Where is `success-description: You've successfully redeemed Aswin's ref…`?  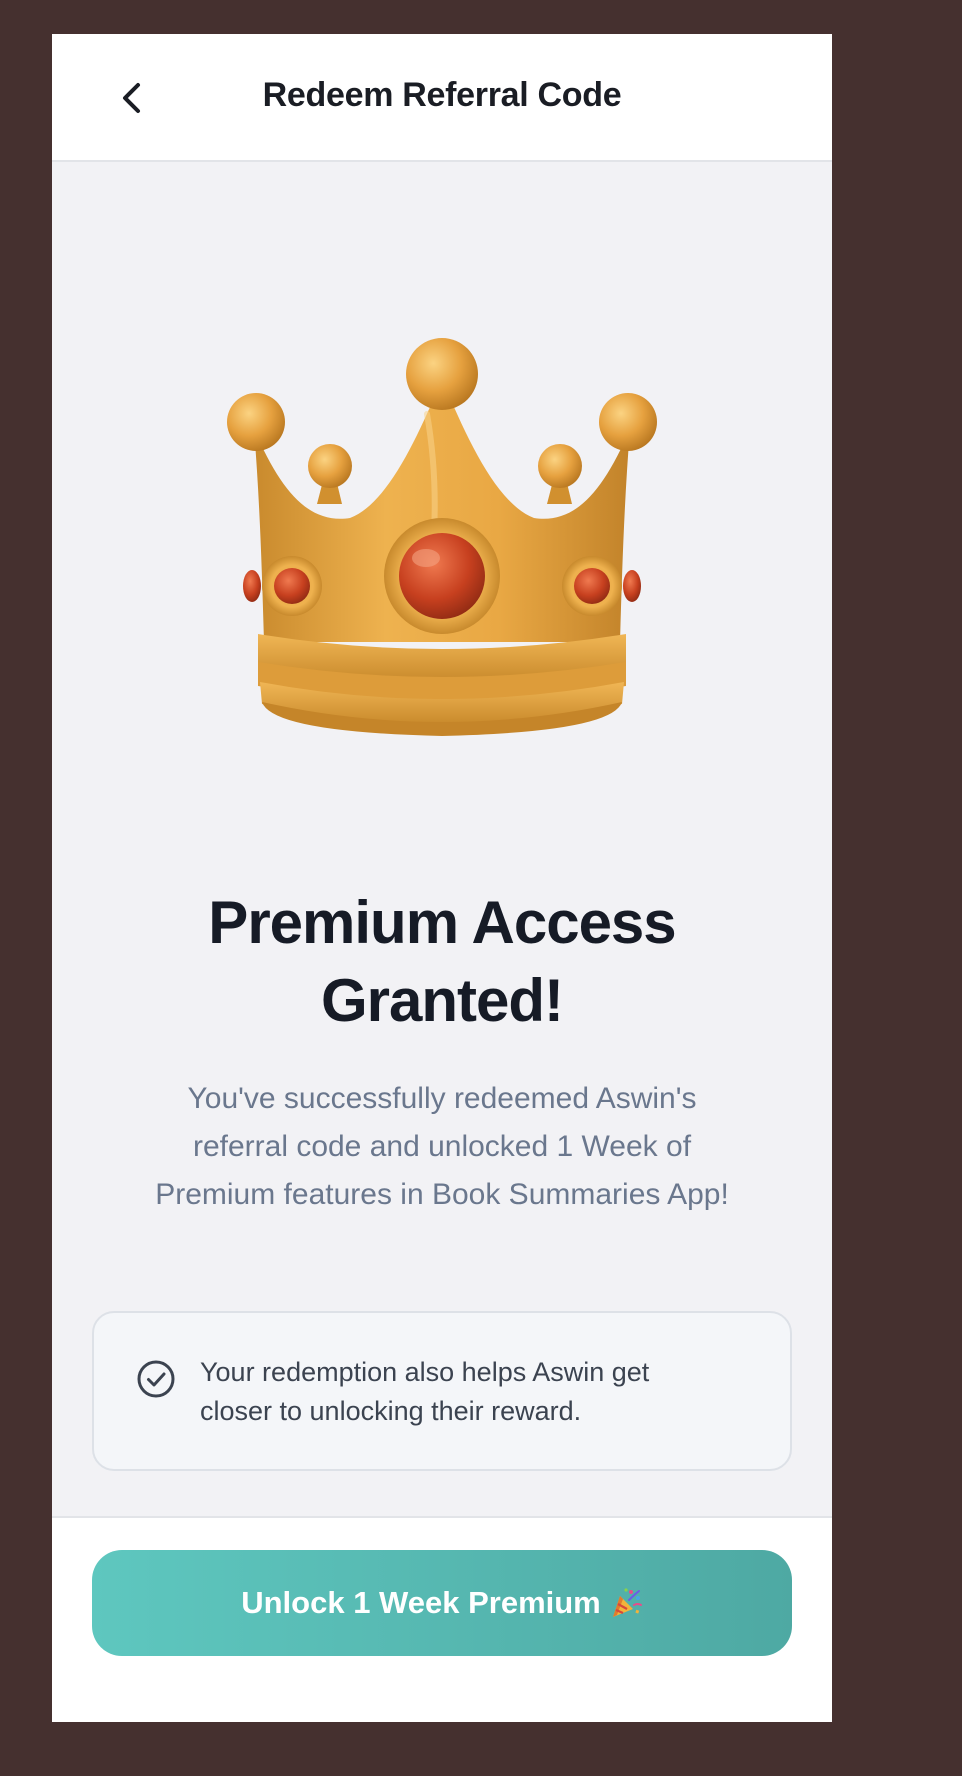
success-description: You've successfully redeemed Aswin's ref… is located at coordinates (442, 1146).